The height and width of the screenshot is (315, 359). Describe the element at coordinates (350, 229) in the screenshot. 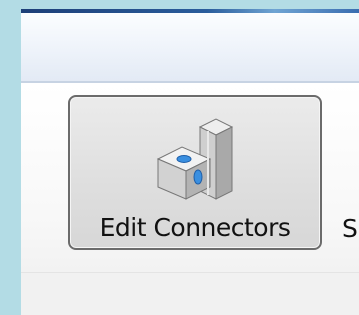

I see `next-tool-label: S` at that location.